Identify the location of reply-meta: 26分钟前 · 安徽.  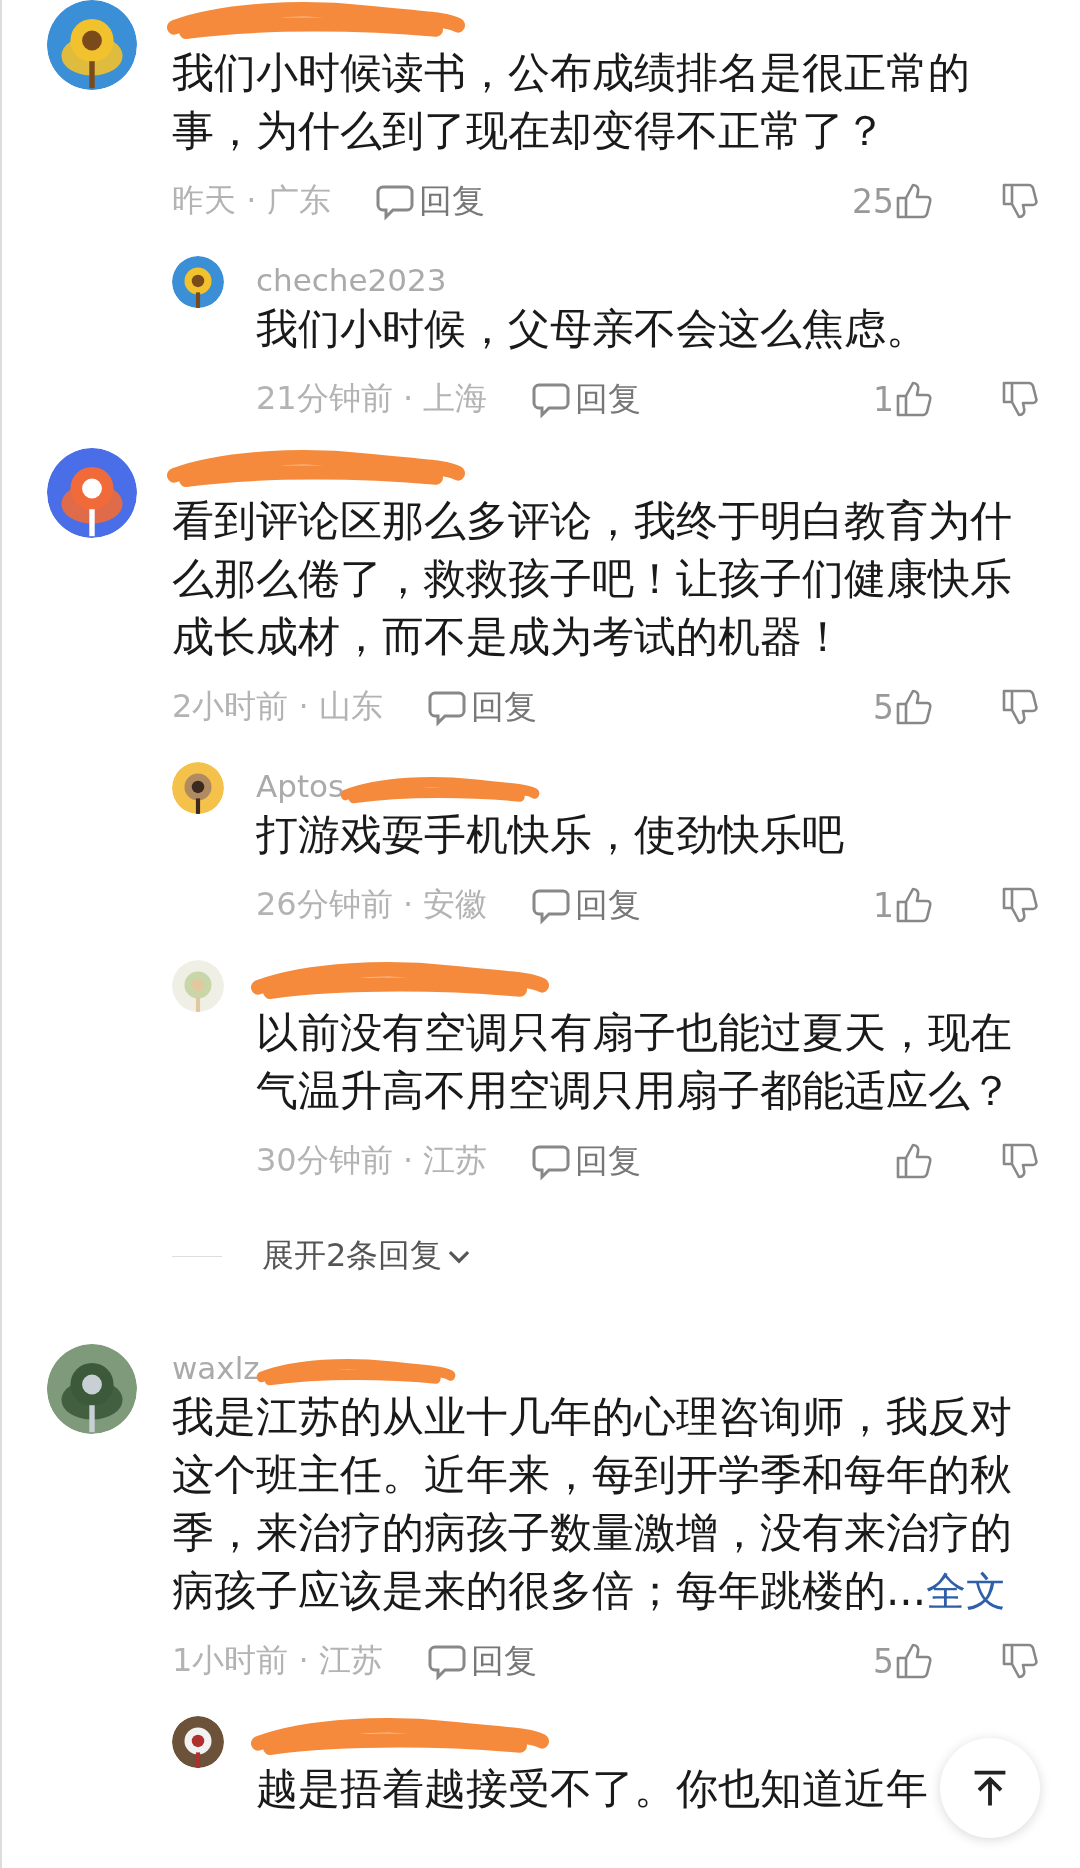
(372, 904).